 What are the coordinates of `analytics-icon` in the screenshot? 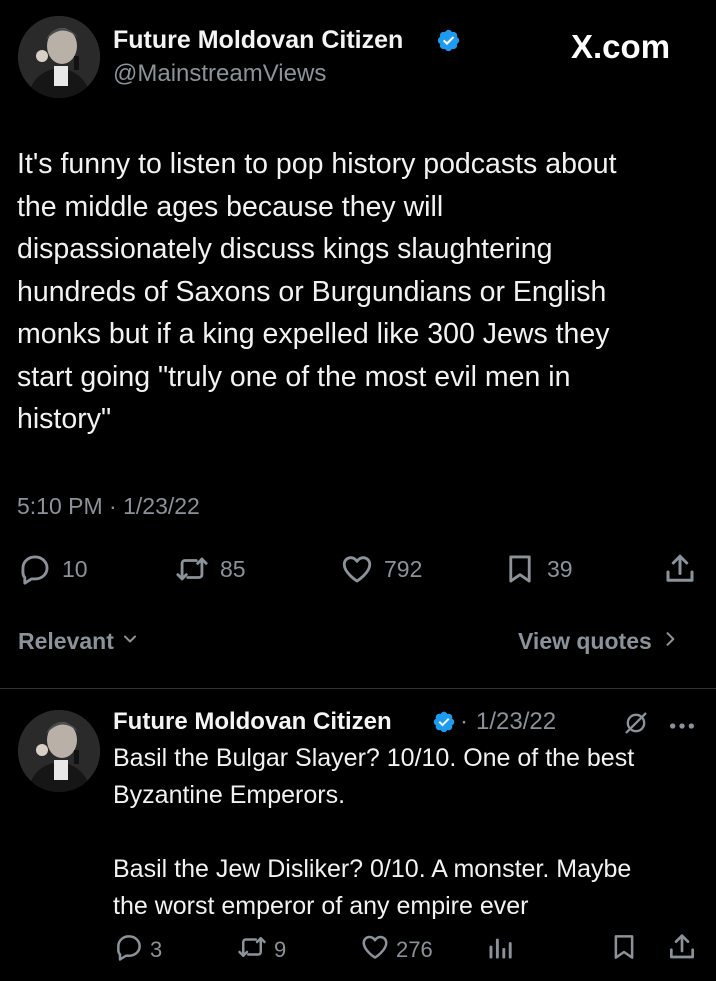 It's located at (500, 950).